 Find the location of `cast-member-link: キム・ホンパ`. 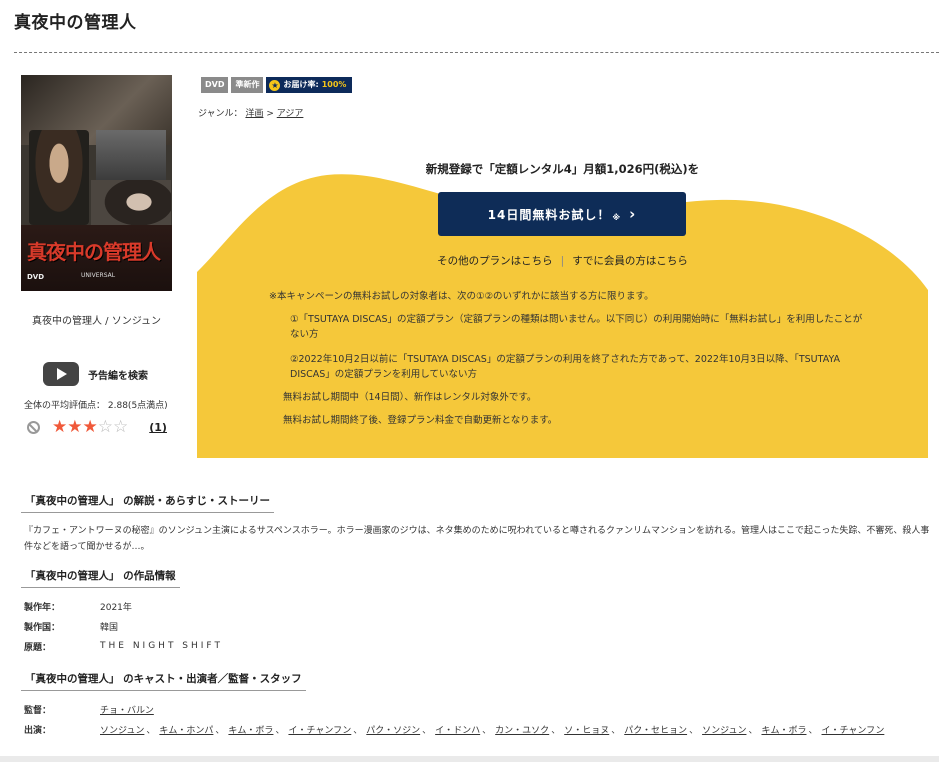

cast-member-link: キム・ホンパ is located at coordinates (186, 729).